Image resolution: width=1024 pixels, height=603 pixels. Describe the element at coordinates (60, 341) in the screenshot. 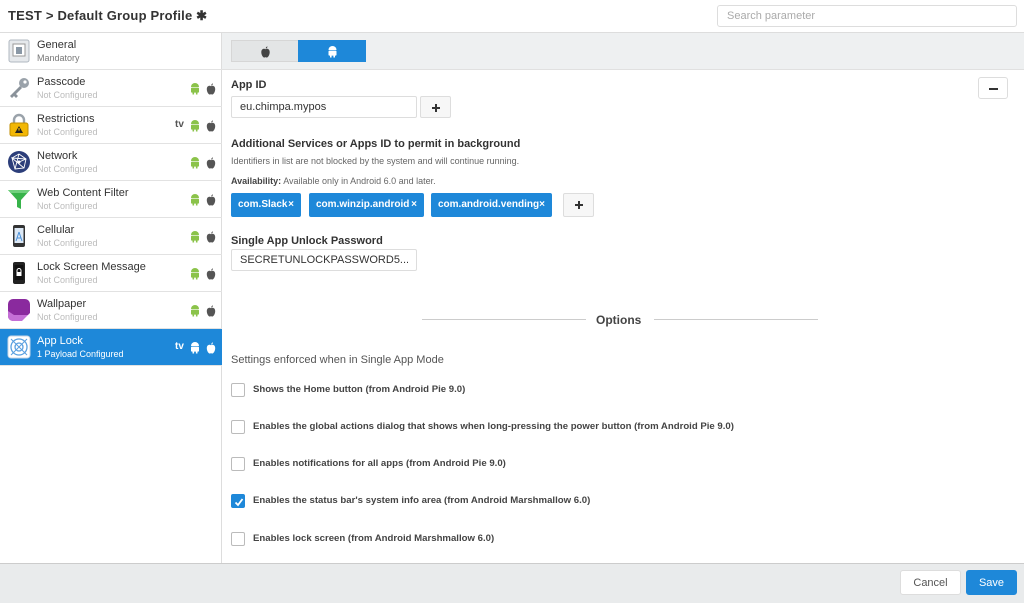

I see `sidebar-item-label: App Lock` at that location.